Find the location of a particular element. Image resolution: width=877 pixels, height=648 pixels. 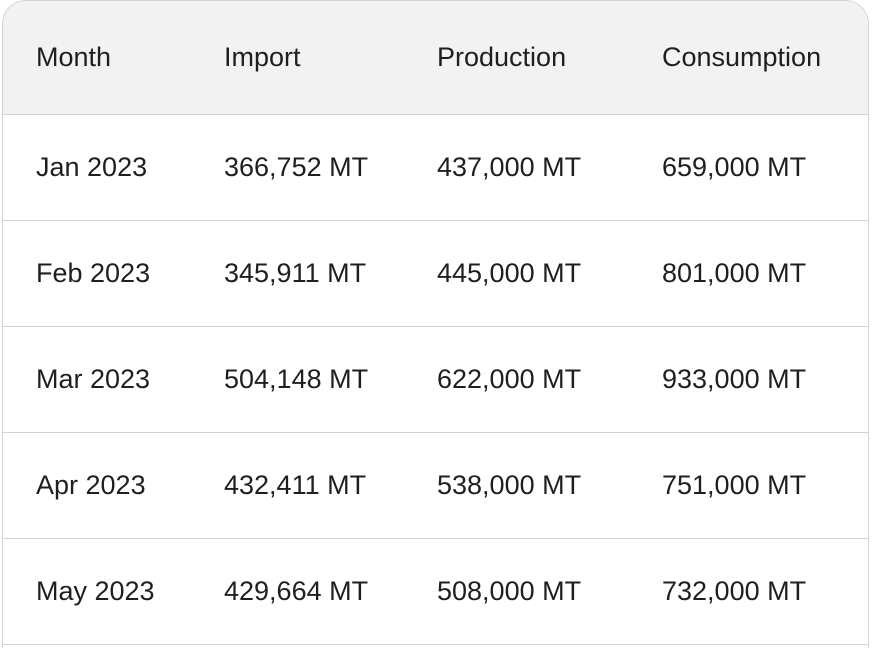

cell-consumption: 659,000 MT is located at coordinates (734, 167).